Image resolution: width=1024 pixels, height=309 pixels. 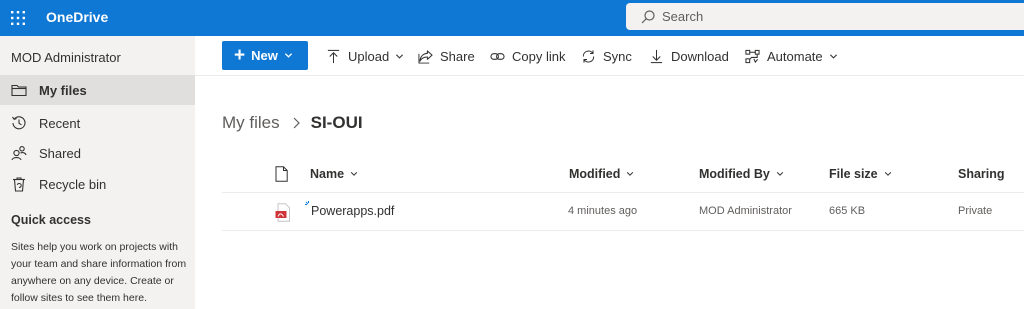 I want to click on copy-link-label: Copy link, so click(x=539, y=56).